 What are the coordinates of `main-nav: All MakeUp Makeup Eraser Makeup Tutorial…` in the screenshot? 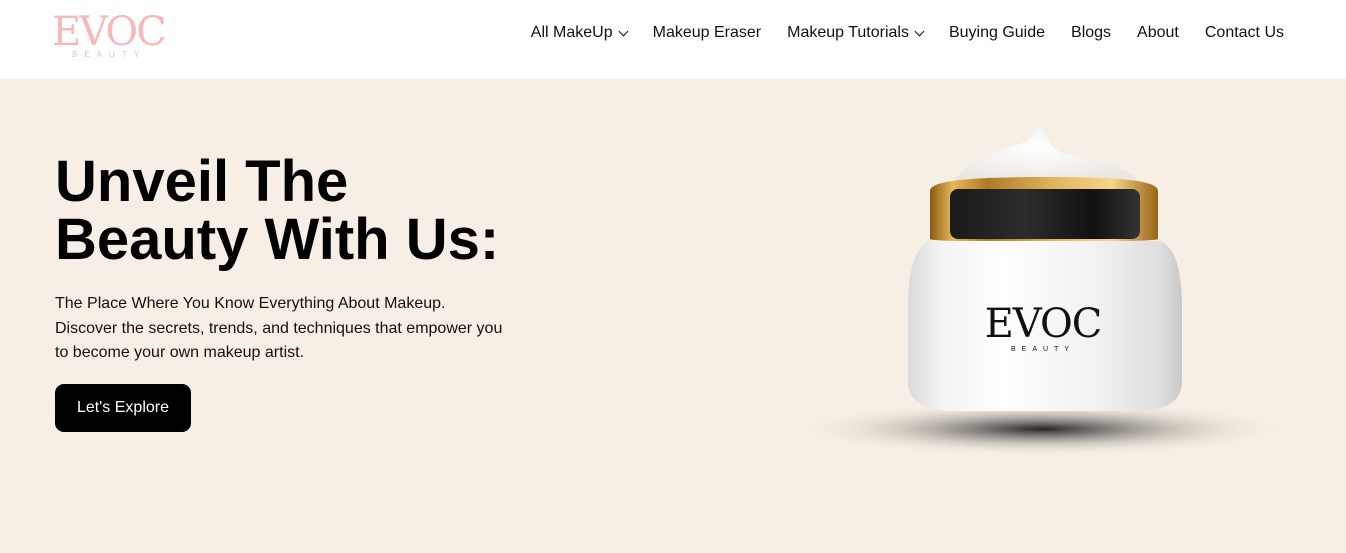 It's located at (907, 33).